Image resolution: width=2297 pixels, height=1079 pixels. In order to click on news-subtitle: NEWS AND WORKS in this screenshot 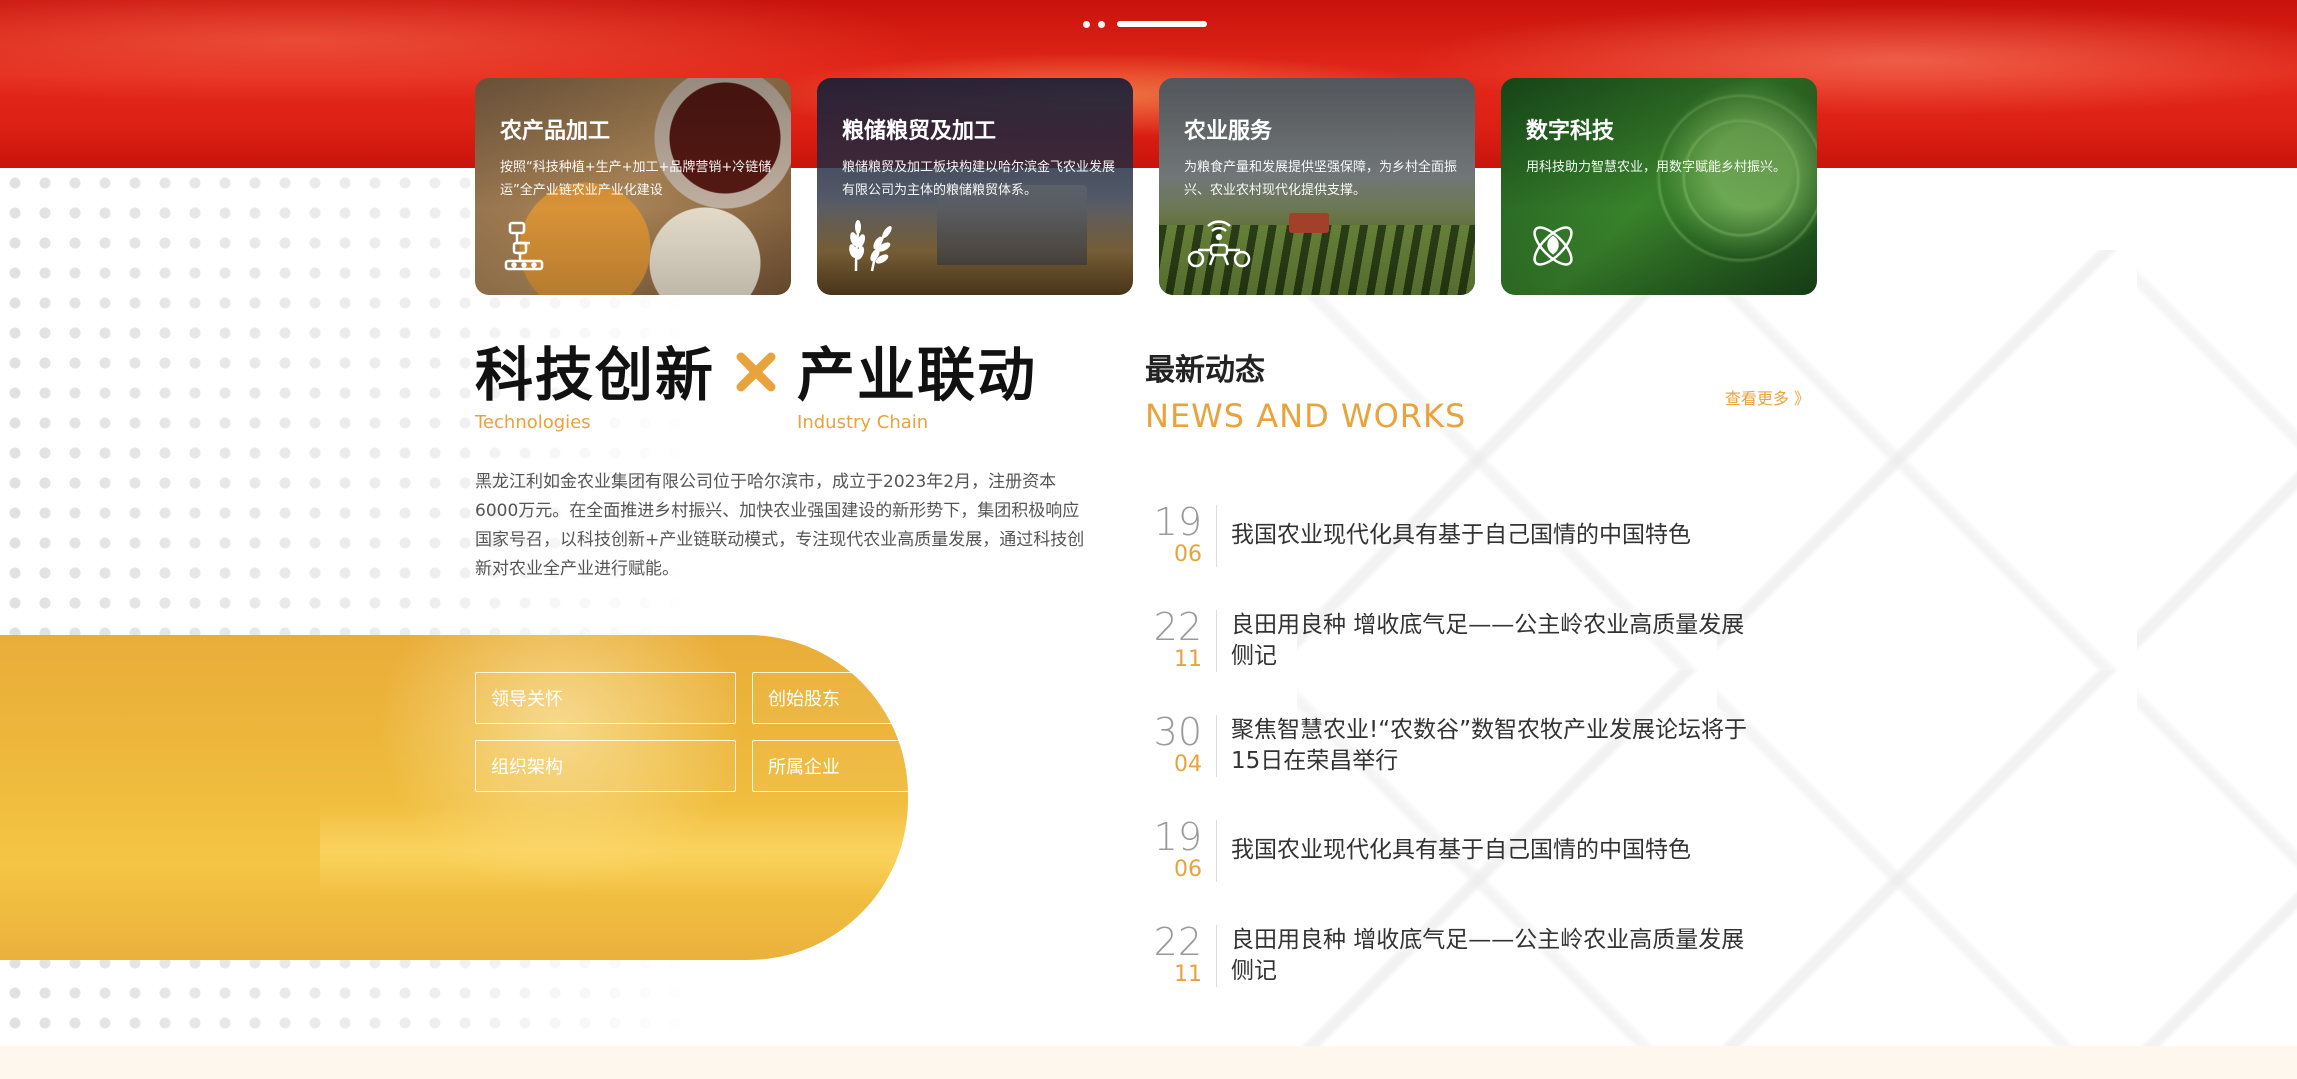, I will do `click(1306, 416)`.